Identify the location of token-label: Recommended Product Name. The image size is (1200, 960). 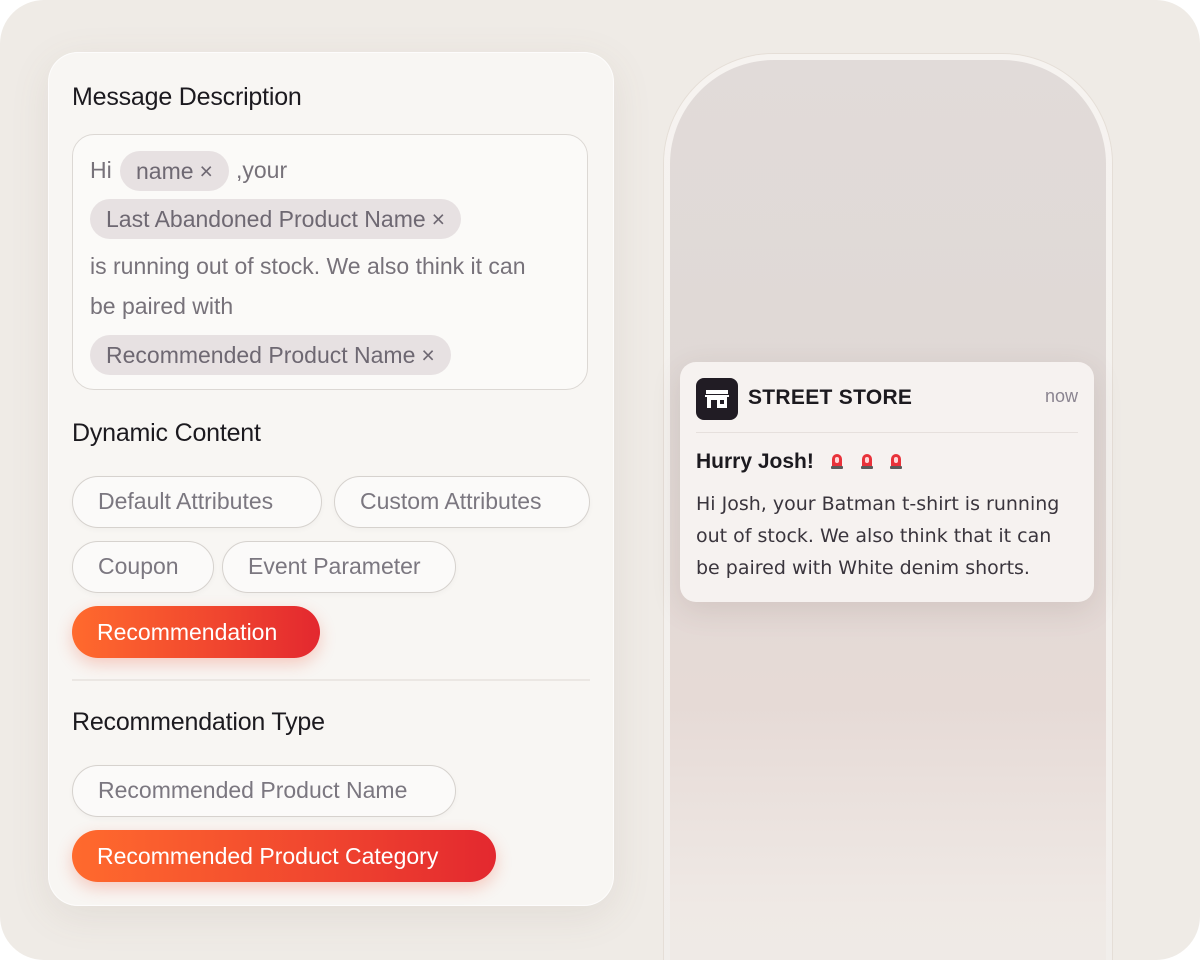
(261, 355).